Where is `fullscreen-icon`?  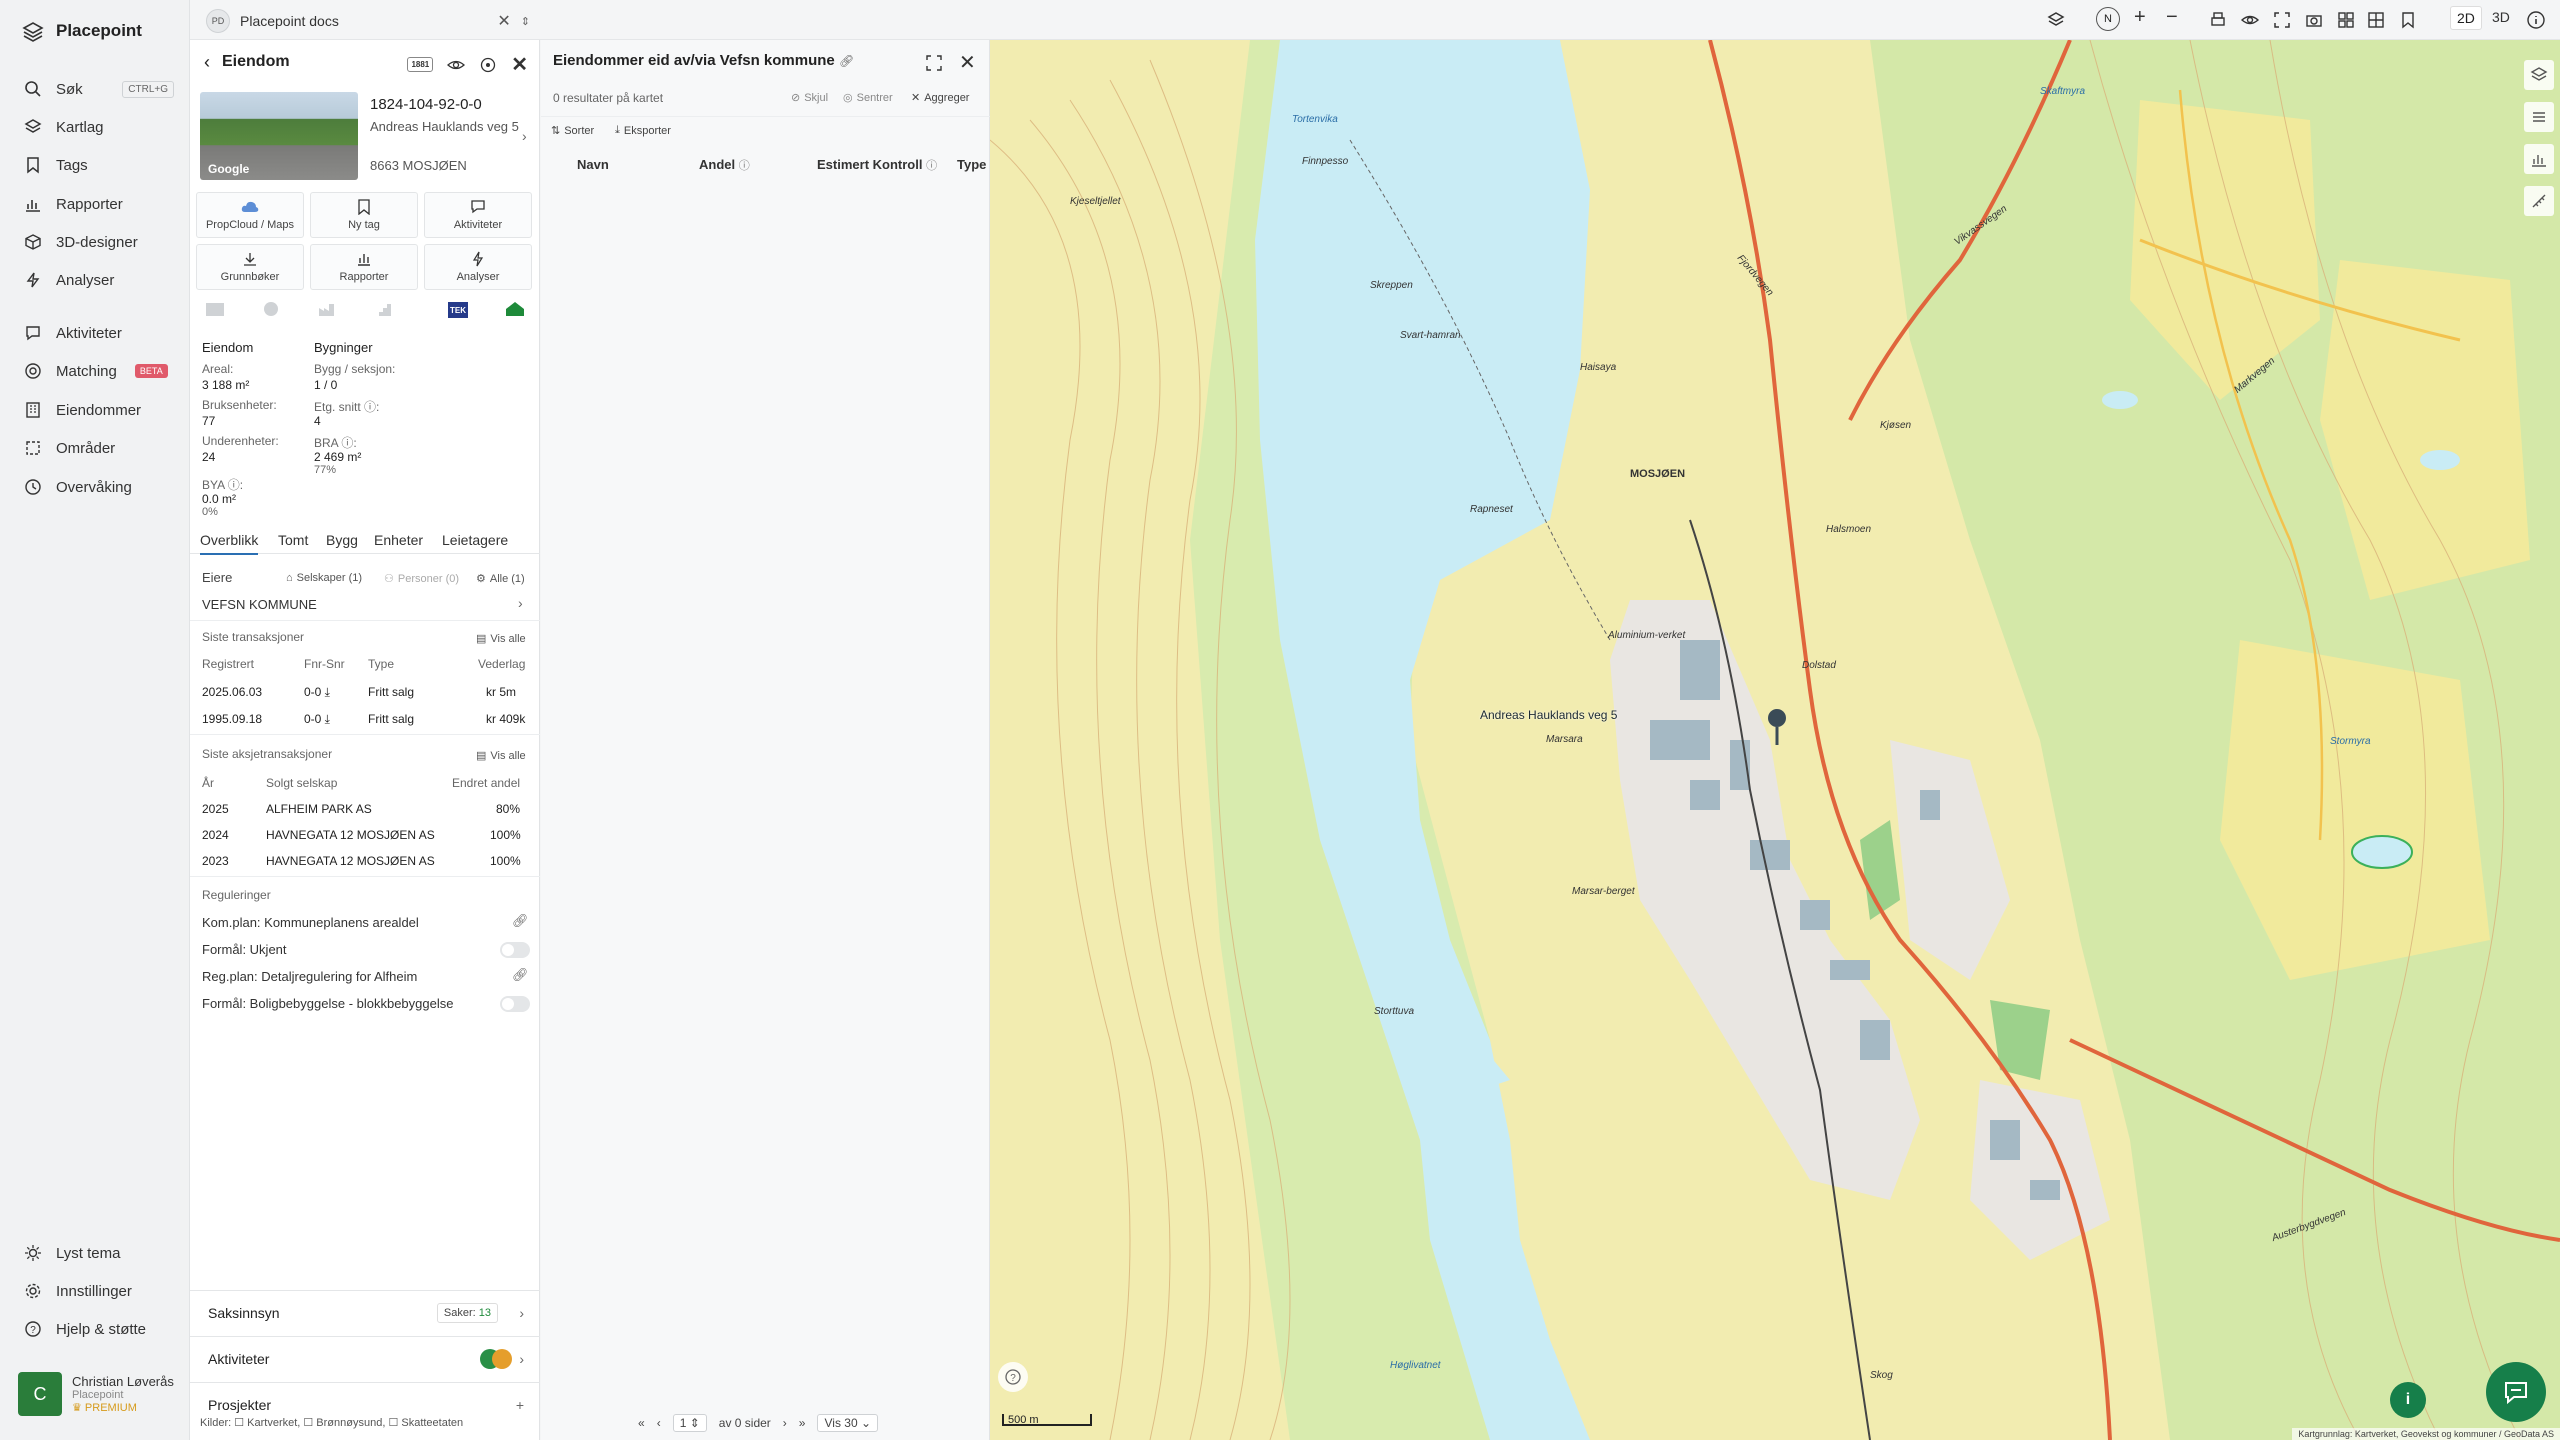 fullscreen-icon is located at coordinates (2282, 20).